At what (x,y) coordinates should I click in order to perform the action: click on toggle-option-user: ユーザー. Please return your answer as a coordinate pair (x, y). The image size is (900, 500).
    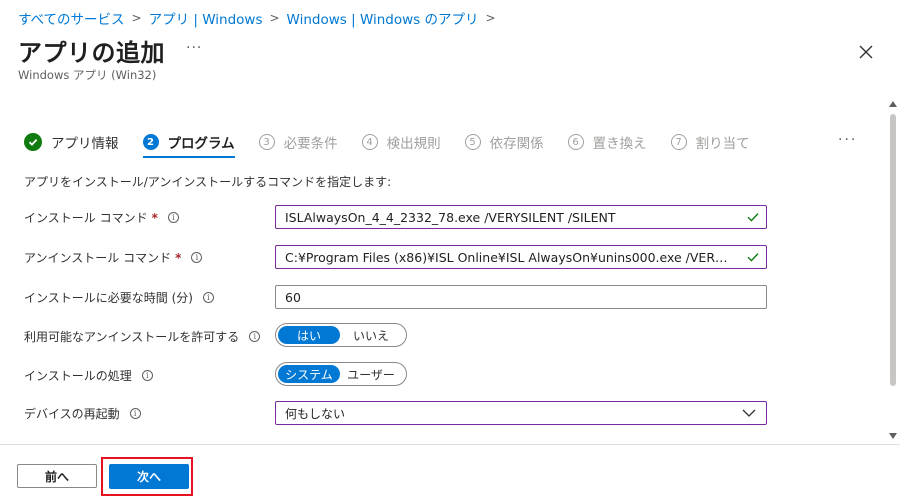
    Looking at the image, I should click on (371, 374).